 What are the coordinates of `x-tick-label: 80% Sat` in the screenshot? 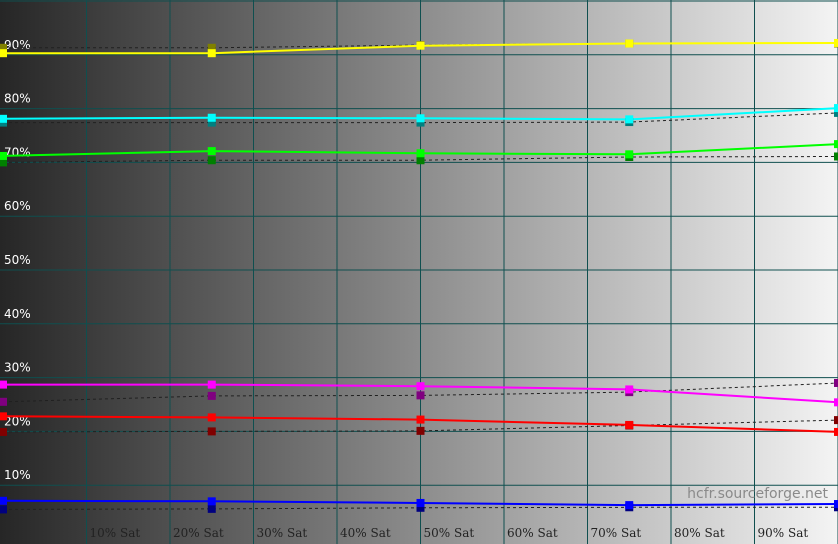 It's located at (699, 533).